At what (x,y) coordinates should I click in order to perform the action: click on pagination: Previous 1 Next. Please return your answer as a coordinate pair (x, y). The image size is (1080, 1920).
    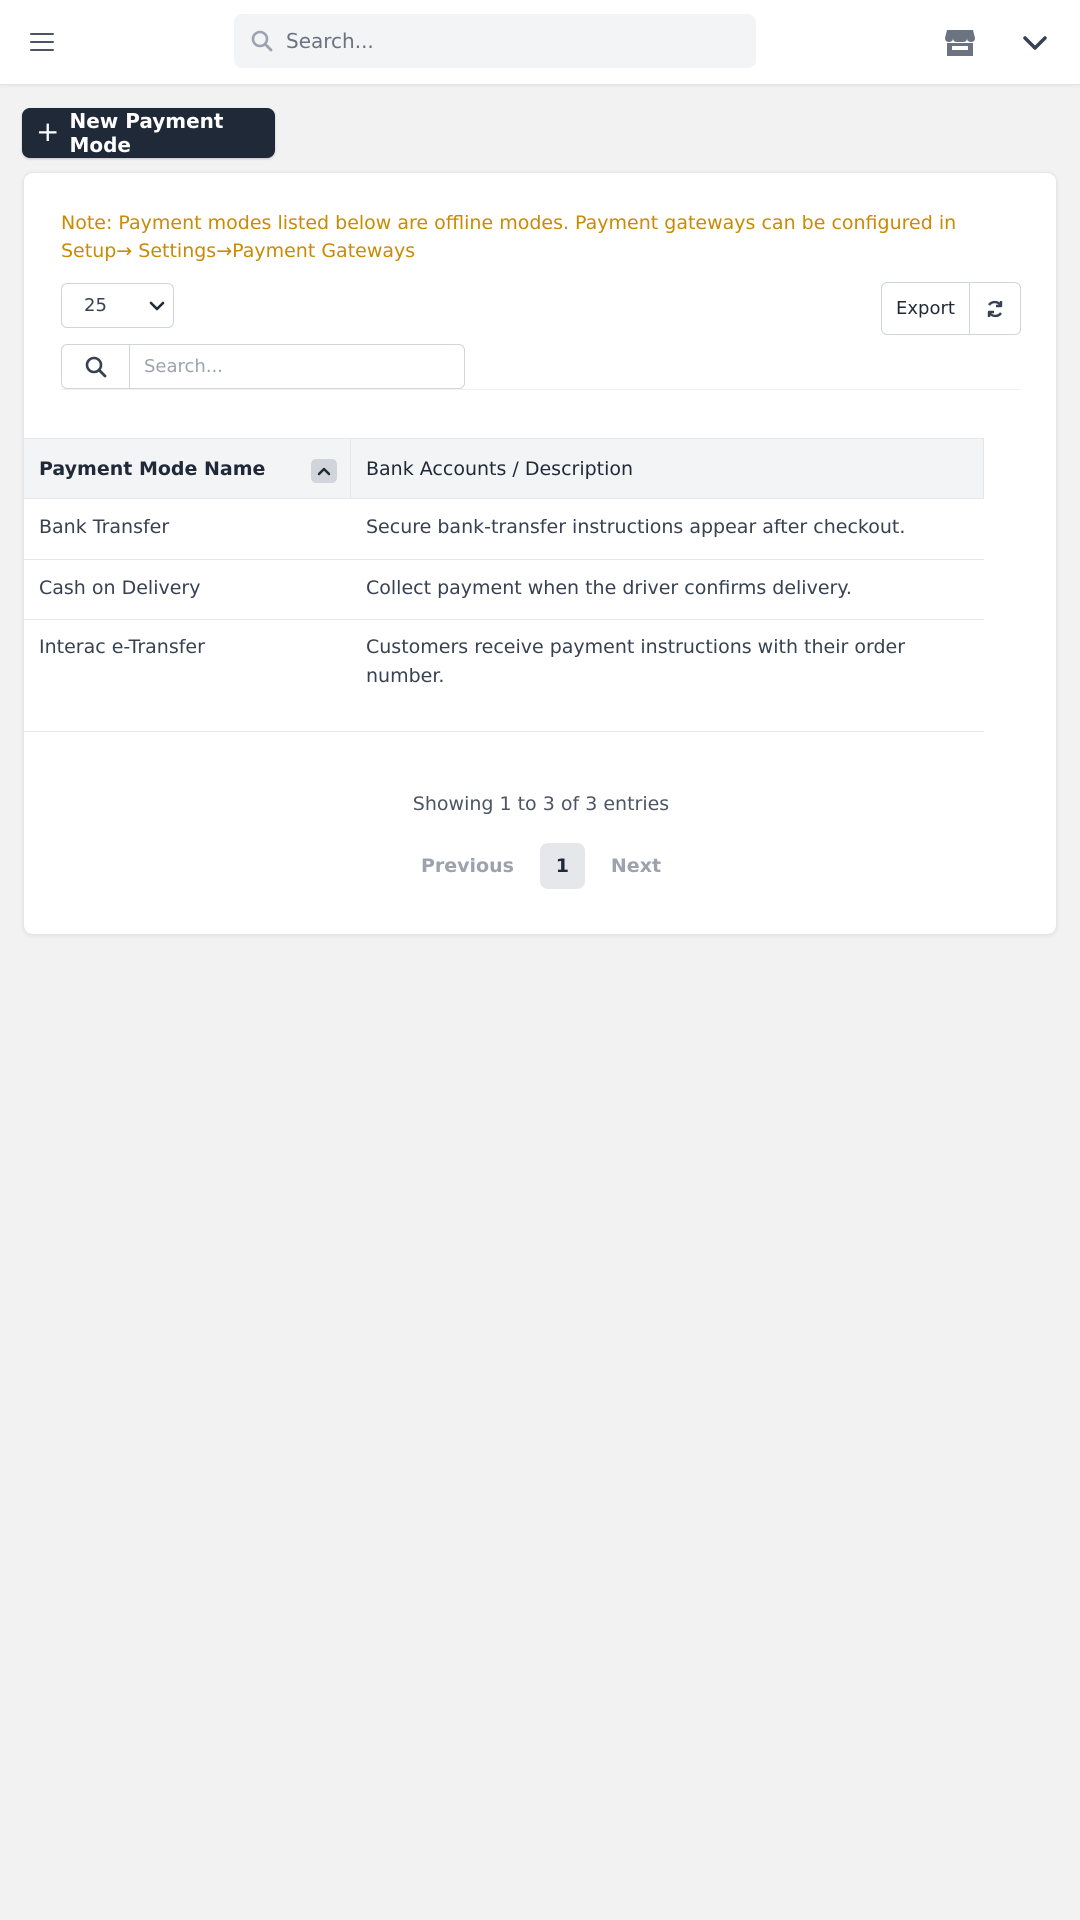
    Looking at the image, I should click on (541, 866).